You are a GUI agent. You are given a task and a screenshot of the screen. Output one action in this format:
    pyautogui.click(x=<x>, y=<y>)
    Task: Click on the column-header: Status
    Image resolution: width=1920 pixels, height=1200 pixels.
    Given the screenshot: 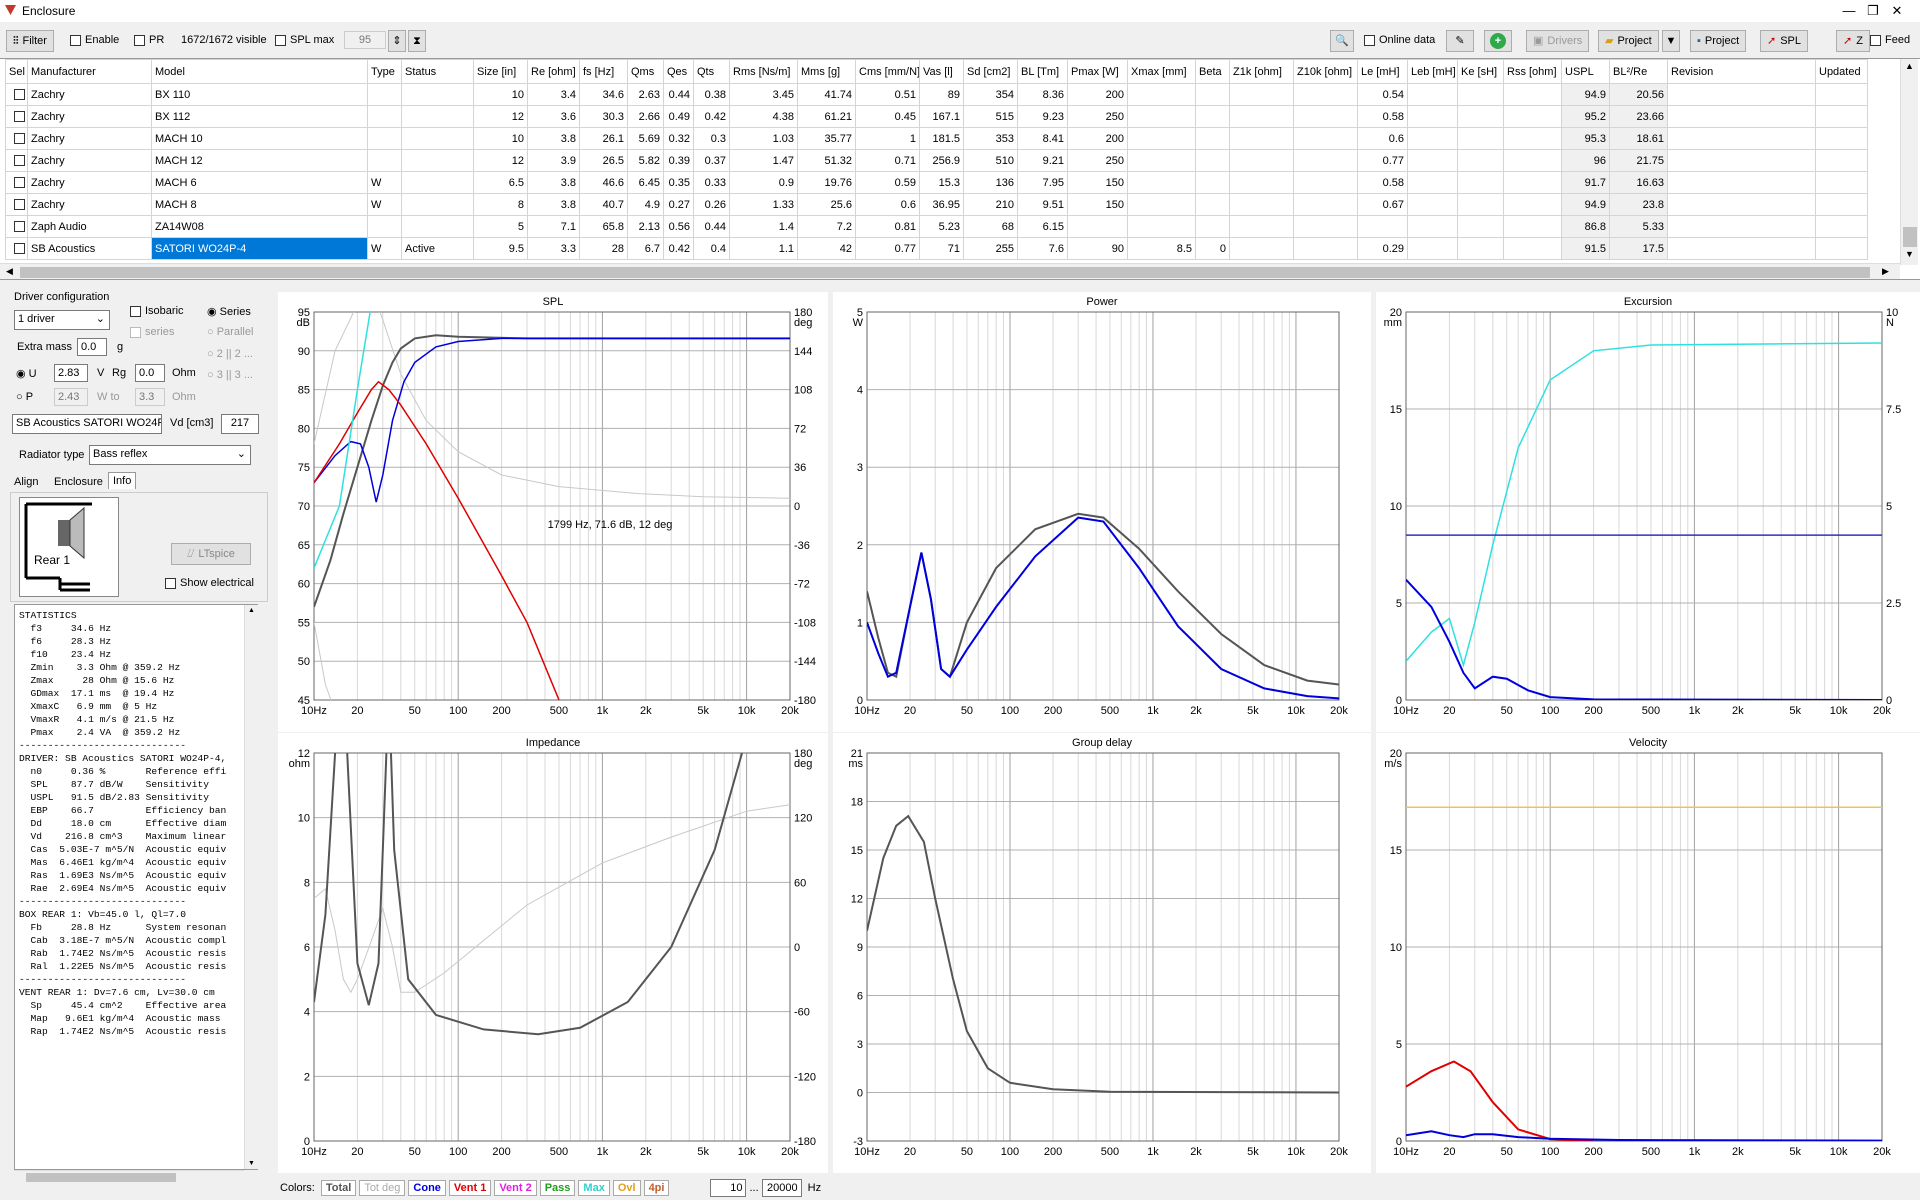 What is the action you would take?
    pyautogui.click(x=437, y=71)
    